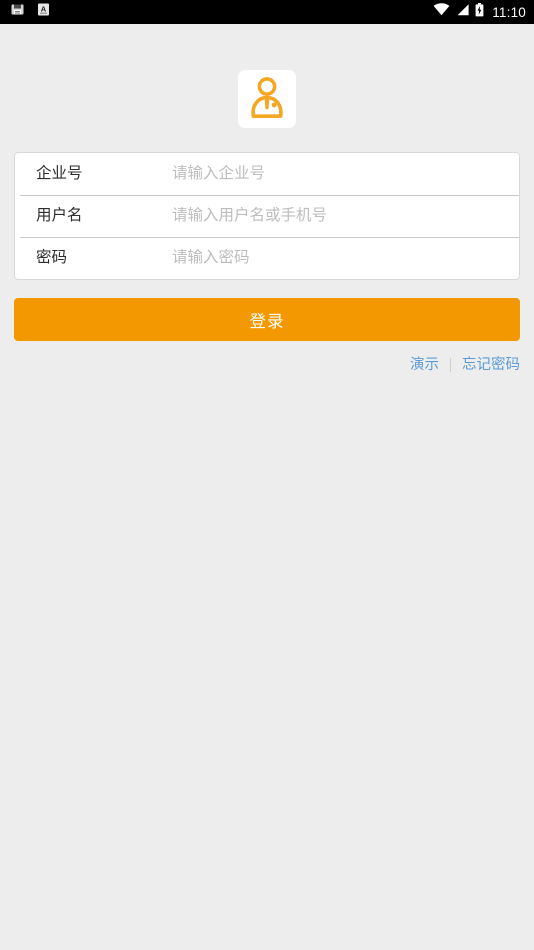  I want to click on login-form-card: 企业号 用户名 密码, so click(267, 216).